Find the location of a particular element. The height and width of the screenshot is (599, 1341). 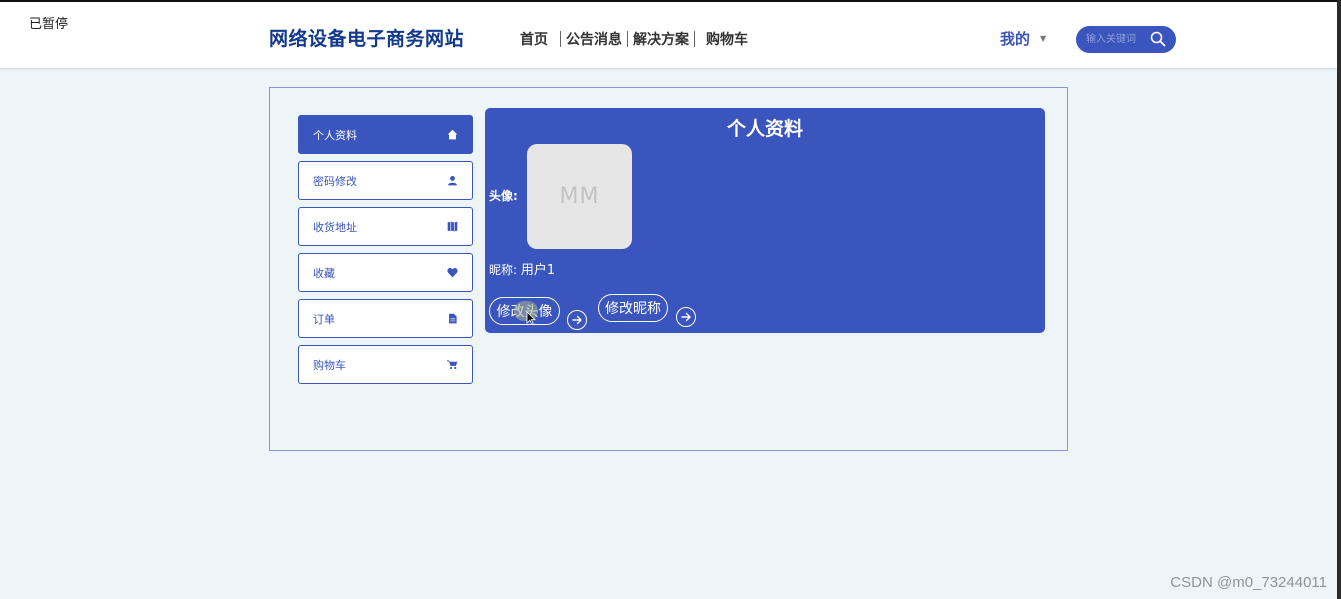

main-nav: 首页 公告消息 解决方案 购物车 is located at coordinates (636, 39).